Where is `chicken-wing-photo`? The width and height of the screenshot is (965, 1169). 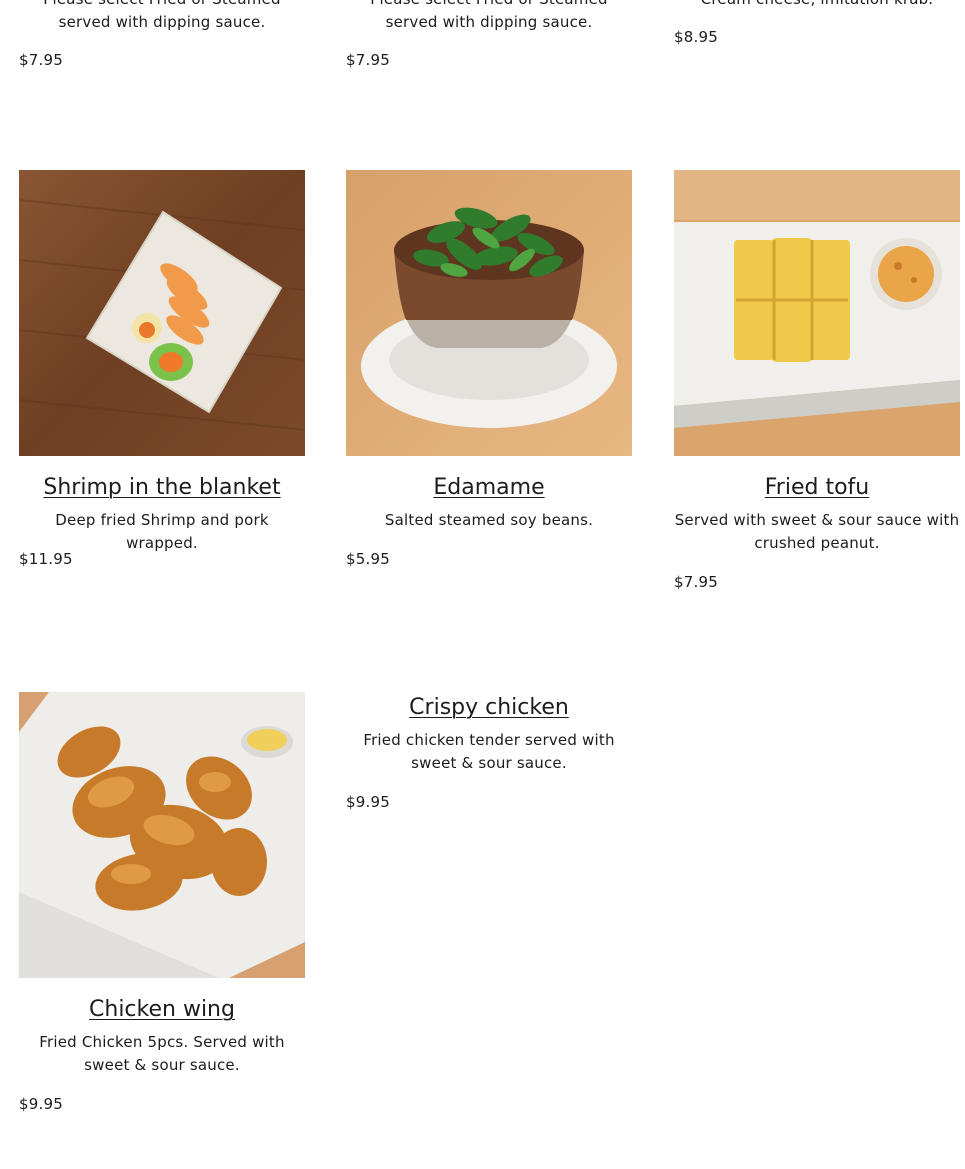 chicken-wing-photo is located at coordinates (162, 835).